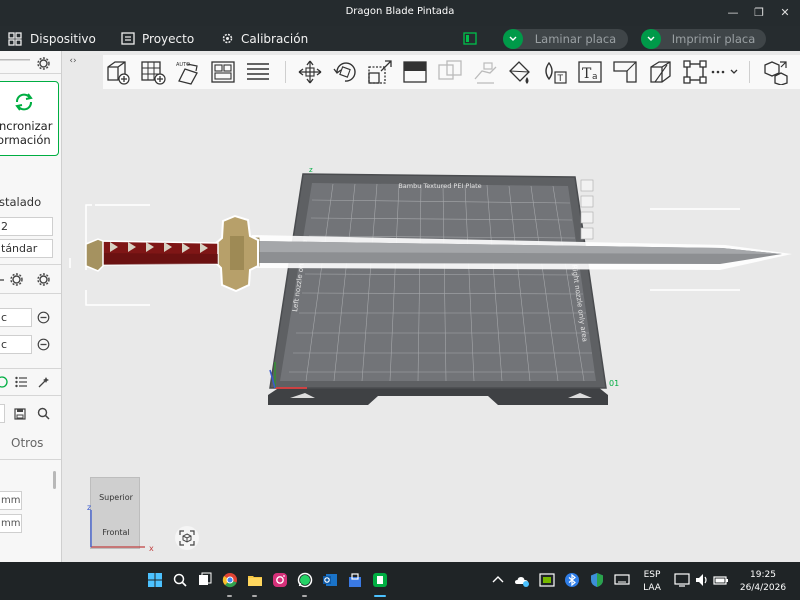  I want to click on sync-info-card: ncronizar formación, so click(29, 118).